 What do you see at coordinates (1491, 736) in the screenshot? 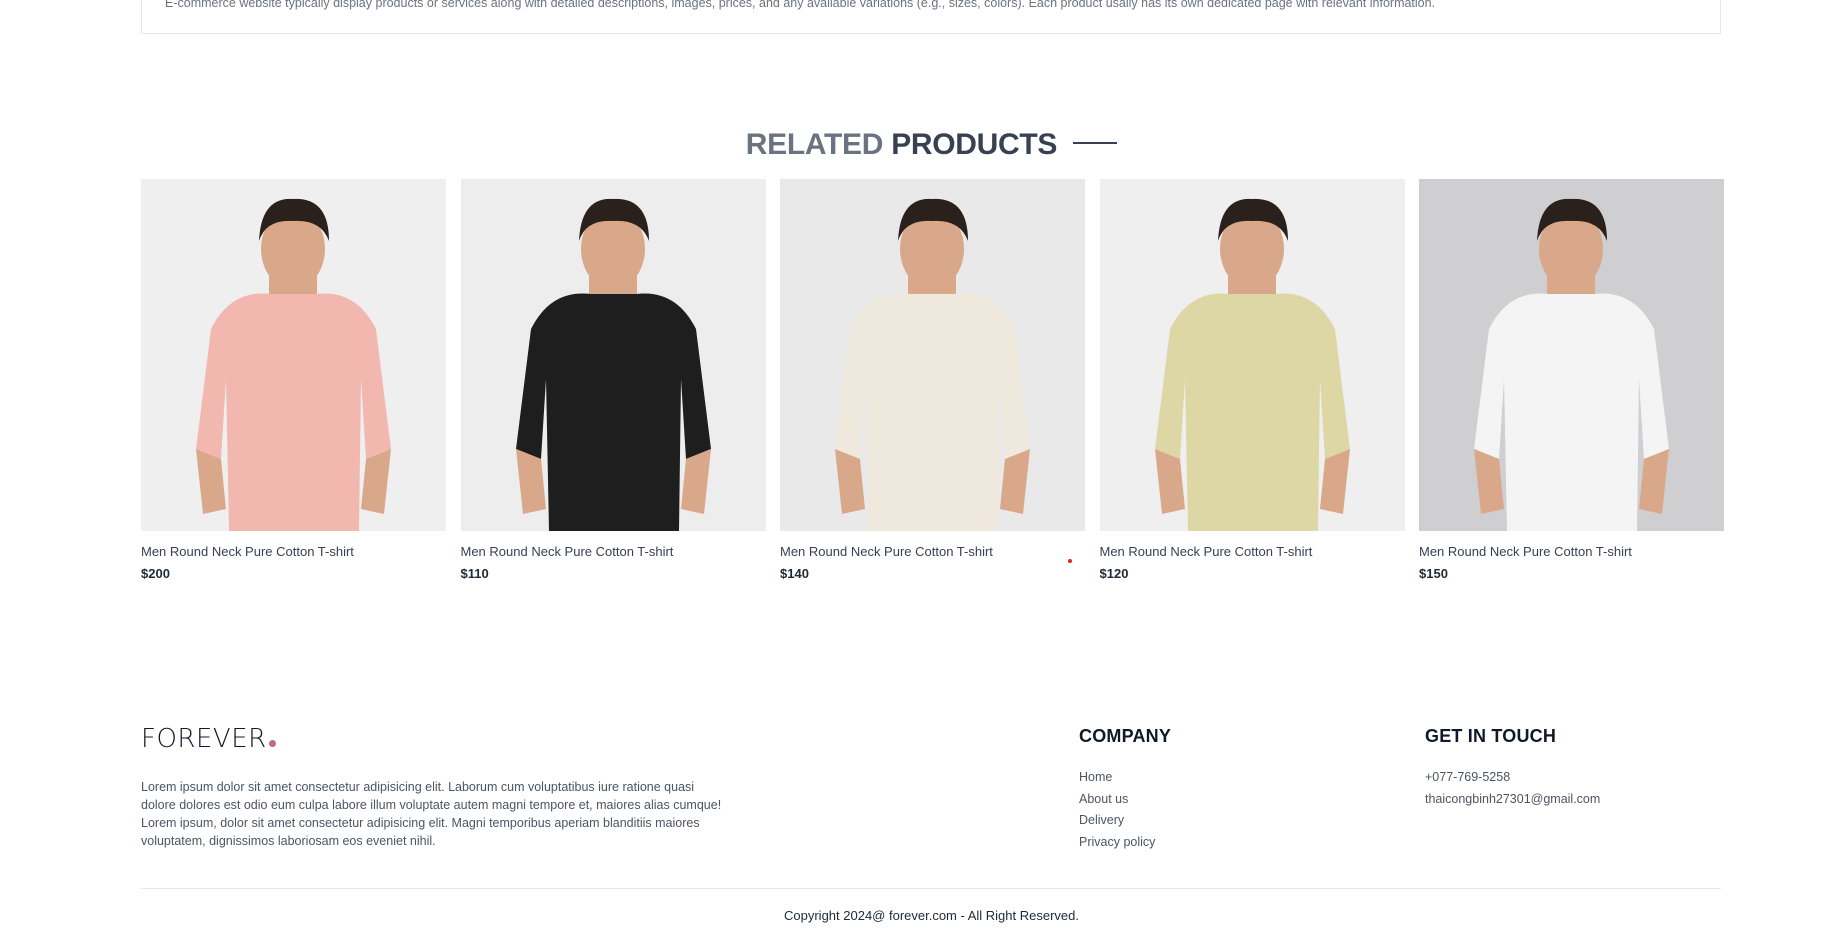
I see `contact-title: GET IN TOUCH` at bounding box center [1491, 736].